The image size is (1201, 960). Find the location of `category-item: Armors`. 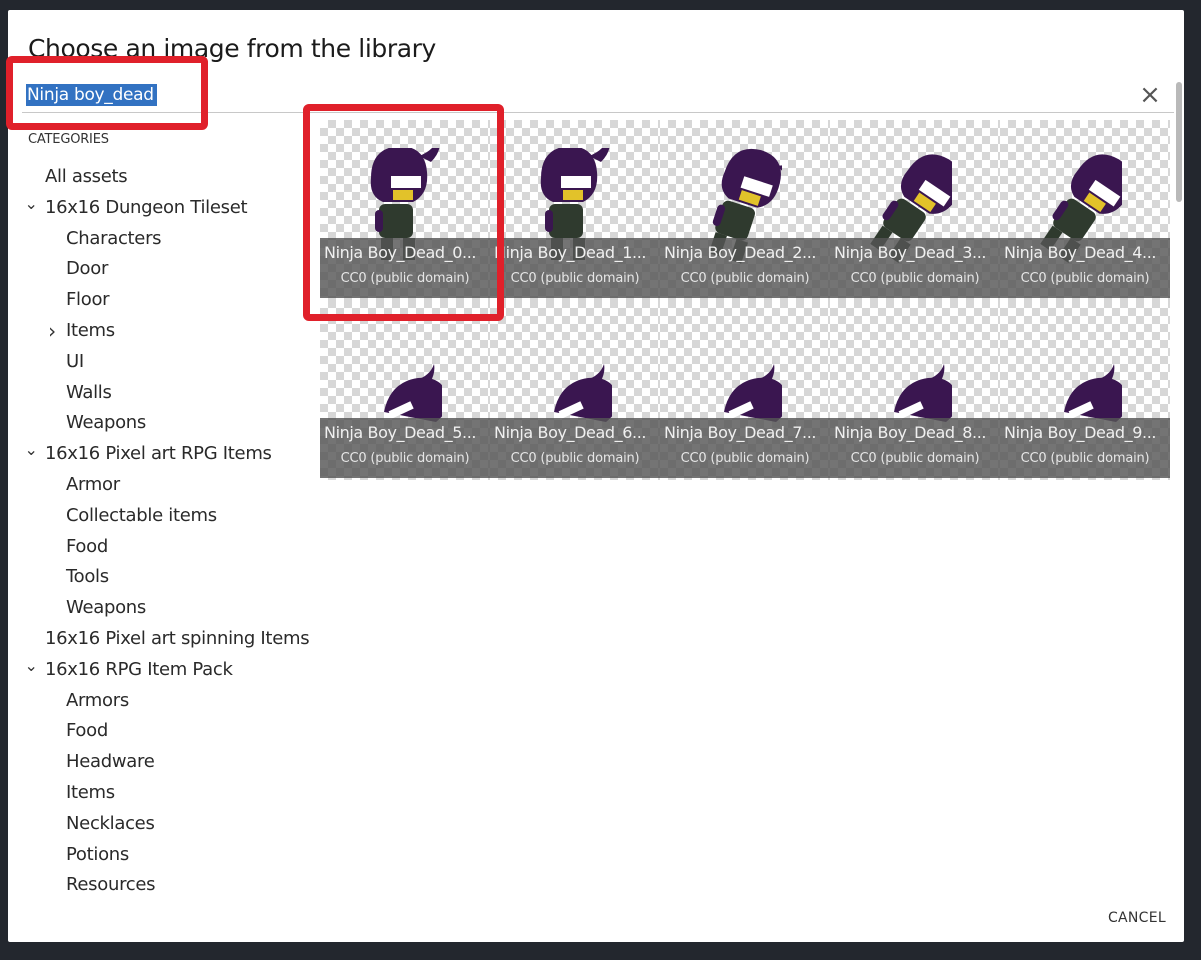

category-item: Armors is located at coordinates (170, 701).